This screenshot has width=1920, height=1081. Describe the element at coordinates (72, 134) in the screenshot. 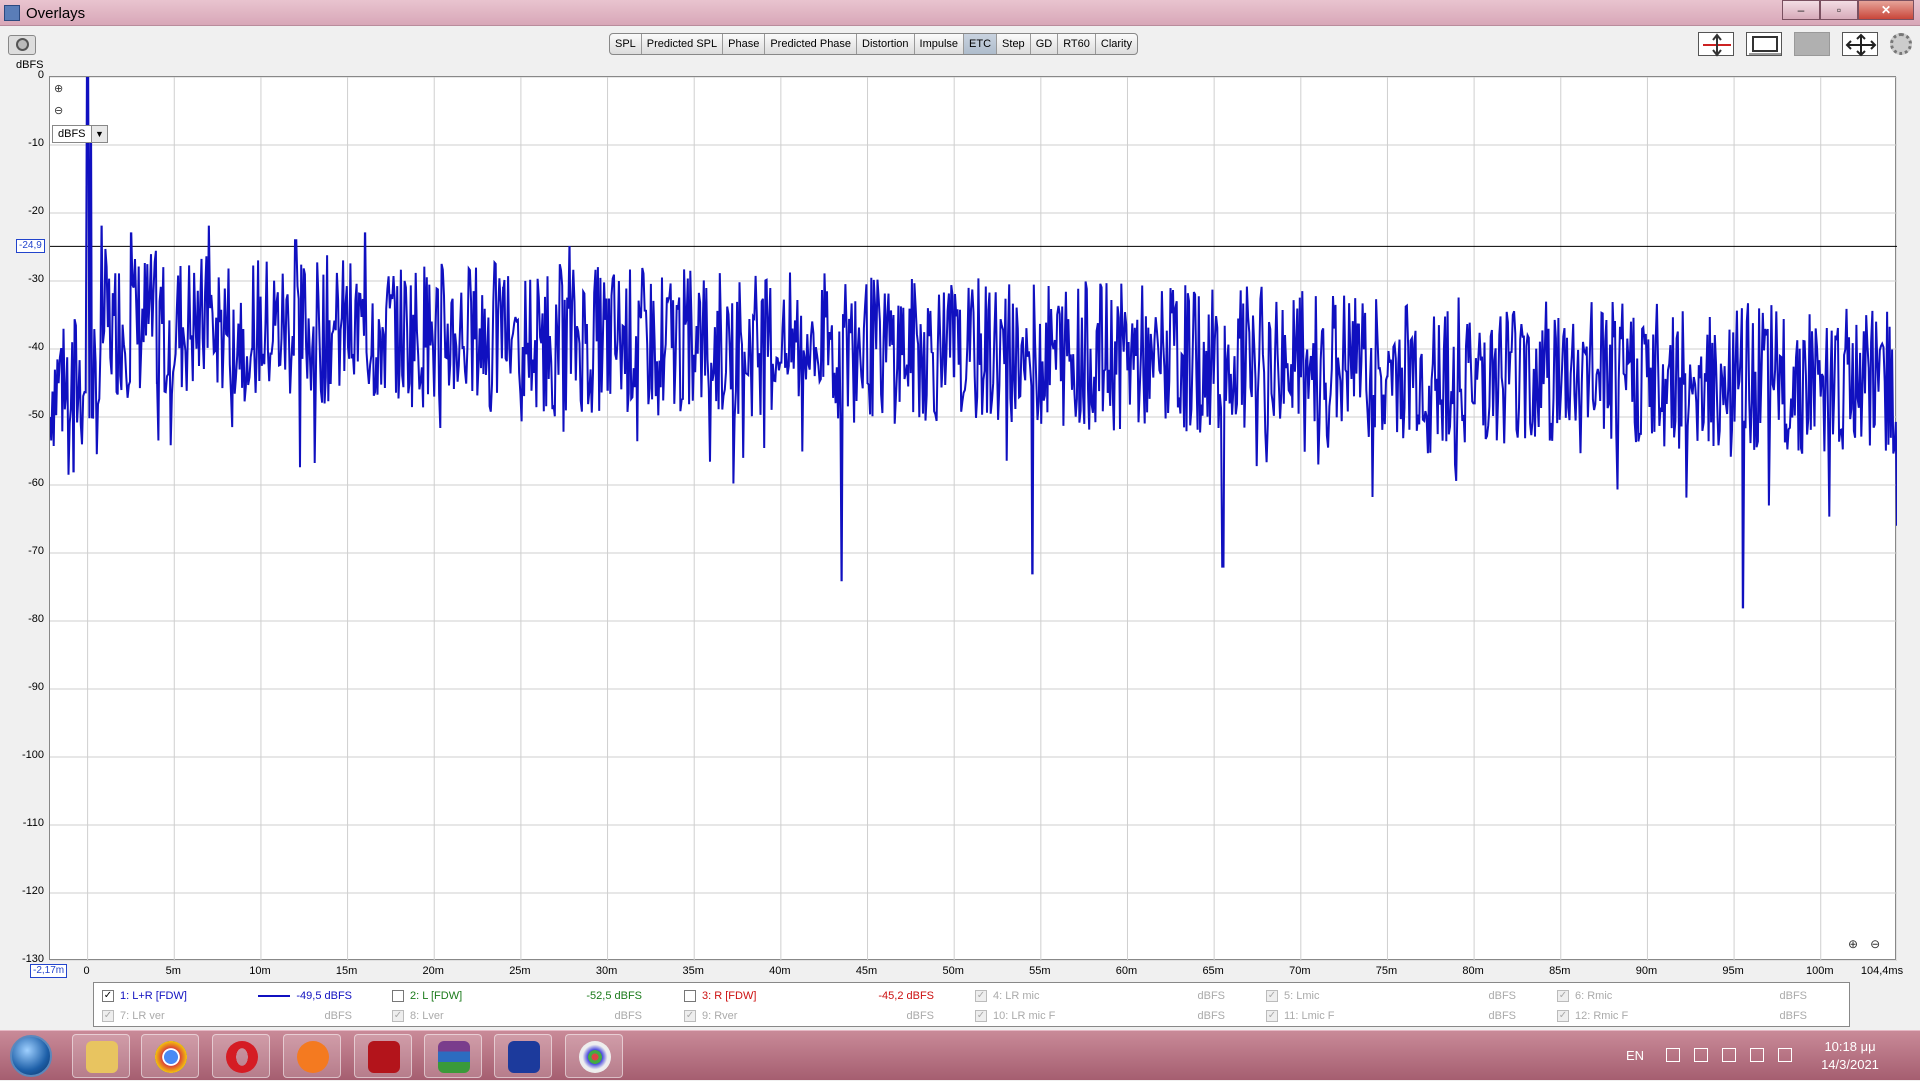

I see `unit-selector-value: dBFS` at that location.